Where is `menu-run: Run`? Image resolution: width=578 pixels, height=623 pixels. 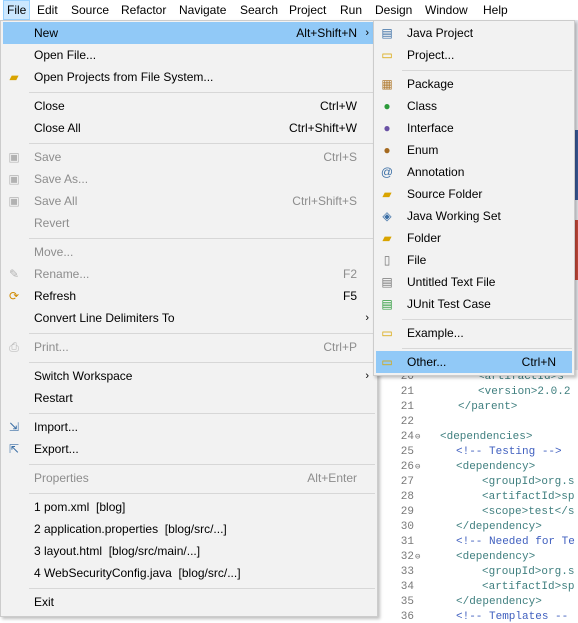
menu-run: Run is located at coordinates (351, 10).